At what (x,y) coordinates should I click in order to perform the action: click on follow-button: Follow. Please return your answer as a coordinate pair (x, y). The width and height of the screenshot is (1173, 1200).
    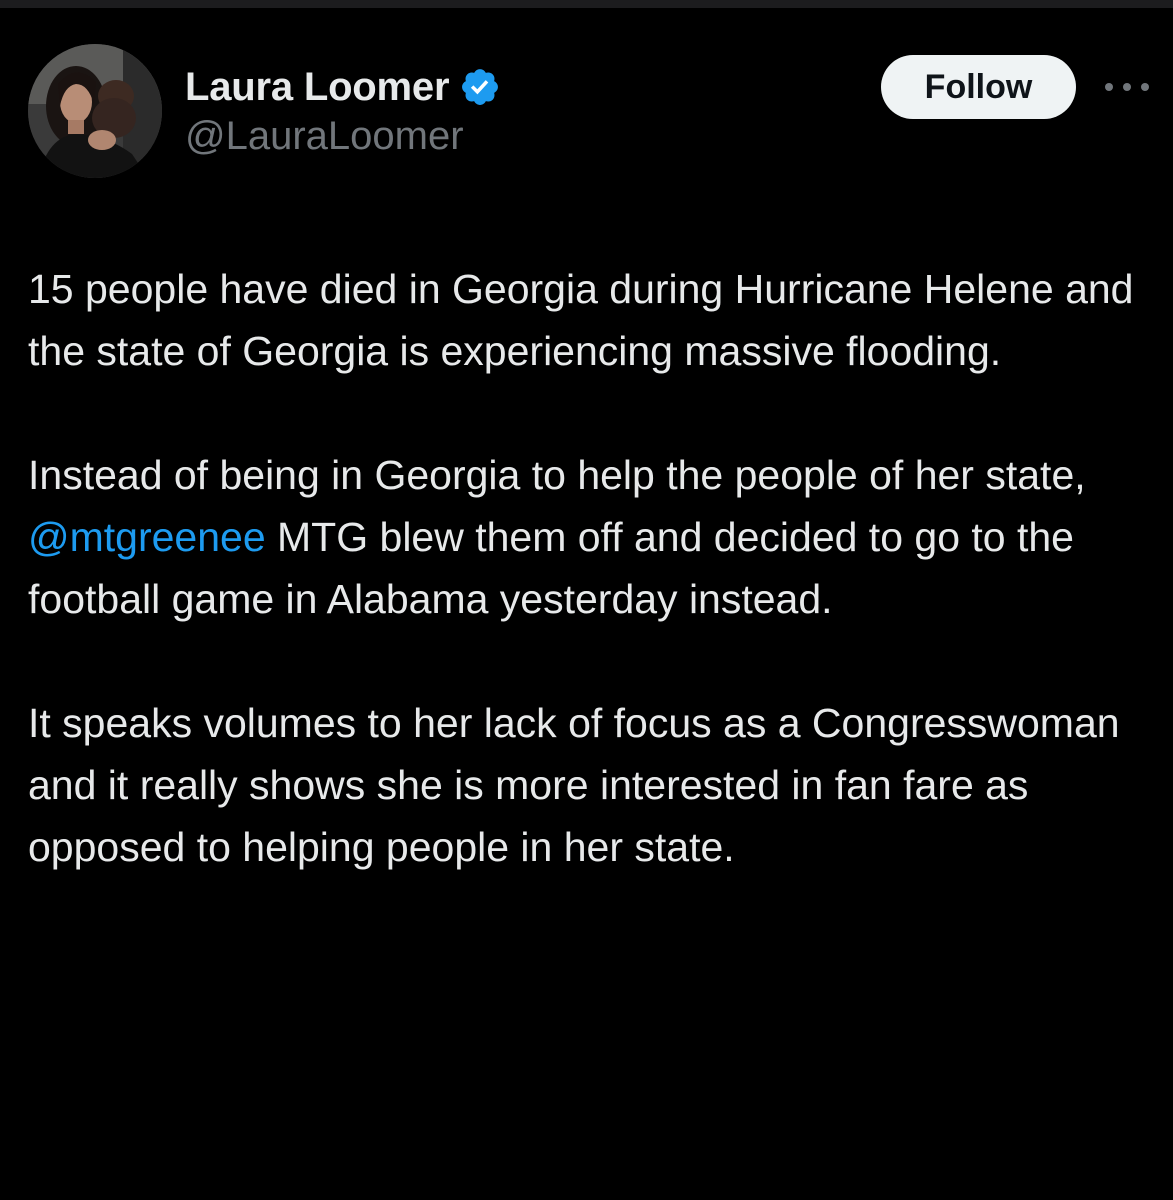
    Looking at the image, I should click on (978, 87).